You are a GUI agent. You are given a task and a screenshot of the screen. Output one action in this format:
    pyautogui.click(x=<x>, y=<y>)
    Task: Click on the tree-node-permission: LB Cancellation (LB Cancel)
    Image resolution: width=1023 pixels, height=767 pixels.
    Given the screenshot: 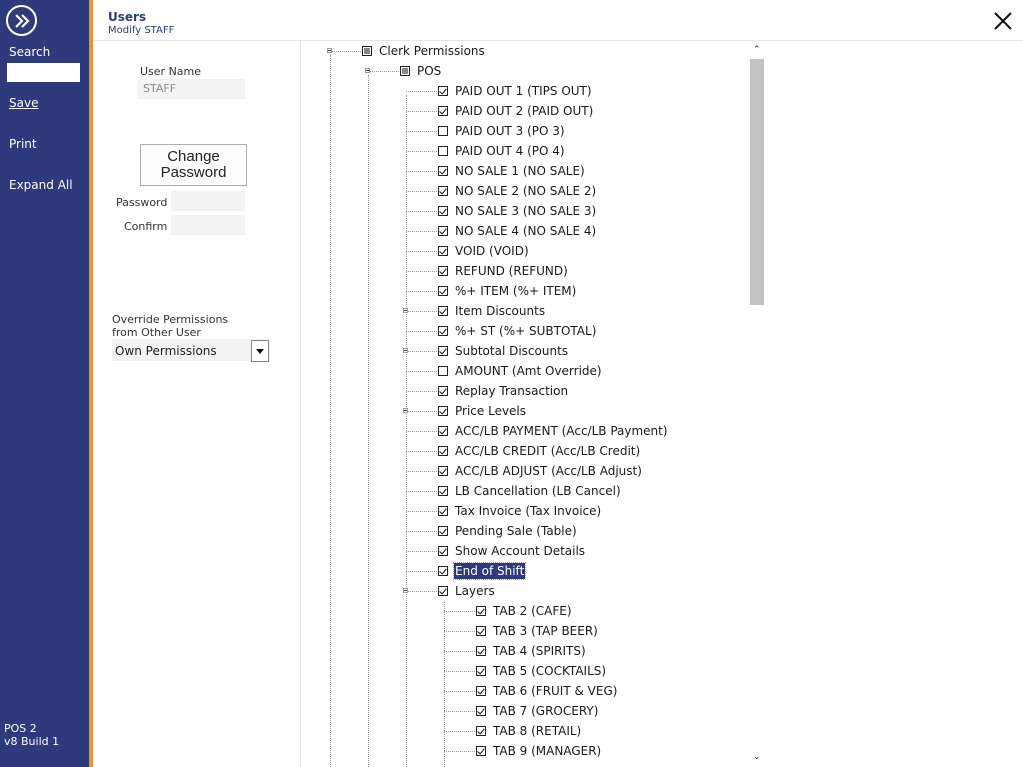 What is the action you would take?
    pyautogui.click(x=530, y=491)
    